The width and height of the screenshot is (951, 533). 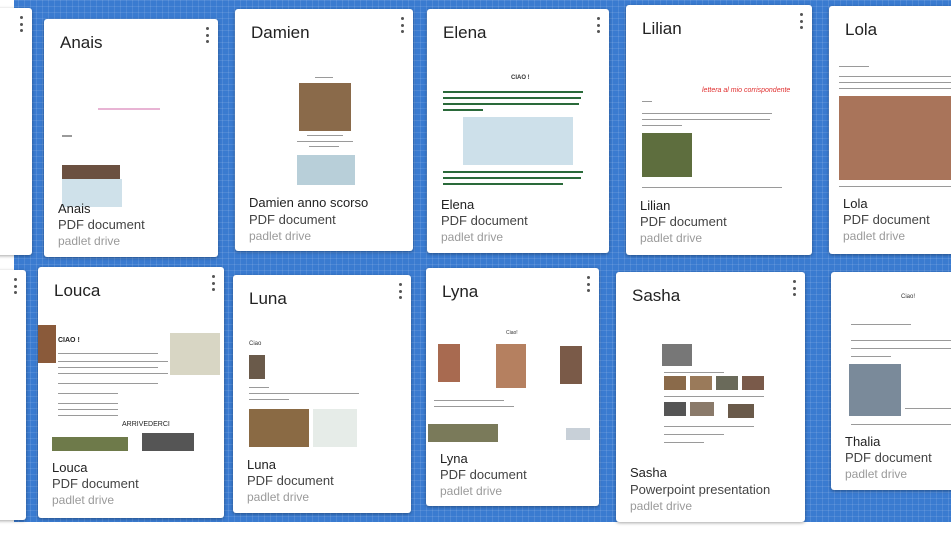 What do you see at coordinates (322, 391) in the screenshot?
I see `document-preview: Ciao` at bounding box center [322, 391].